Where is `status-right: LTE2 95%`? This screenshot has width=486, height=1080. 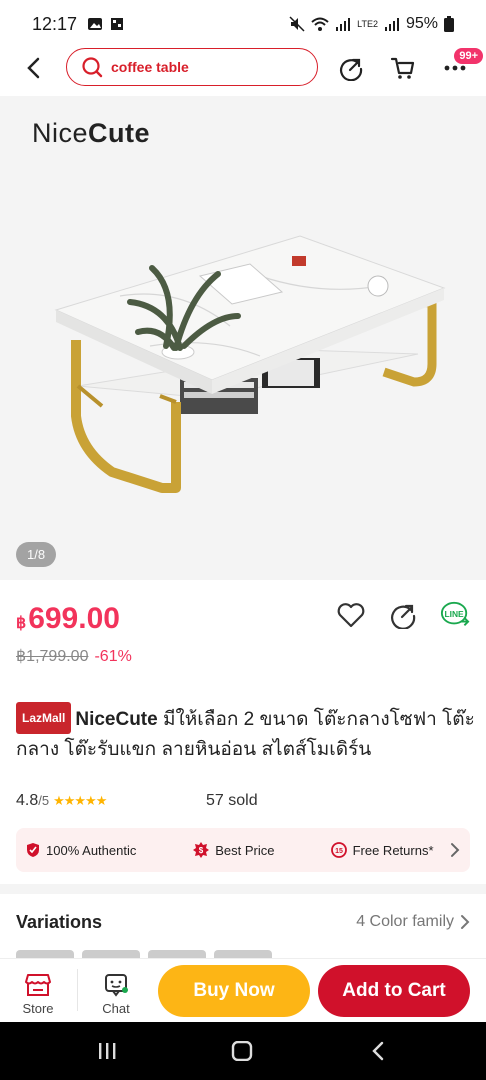 status-right: LTE2 95% is located at coordinates (371, 24).